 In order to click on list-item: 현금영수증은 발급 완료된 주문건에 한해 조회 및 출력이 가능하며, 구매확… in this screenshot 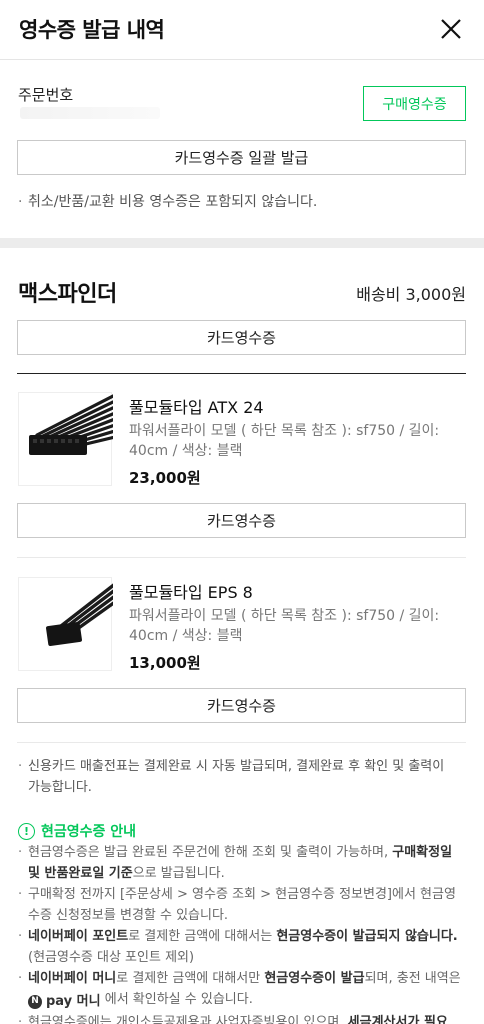, I will do `click(242, 863)`.